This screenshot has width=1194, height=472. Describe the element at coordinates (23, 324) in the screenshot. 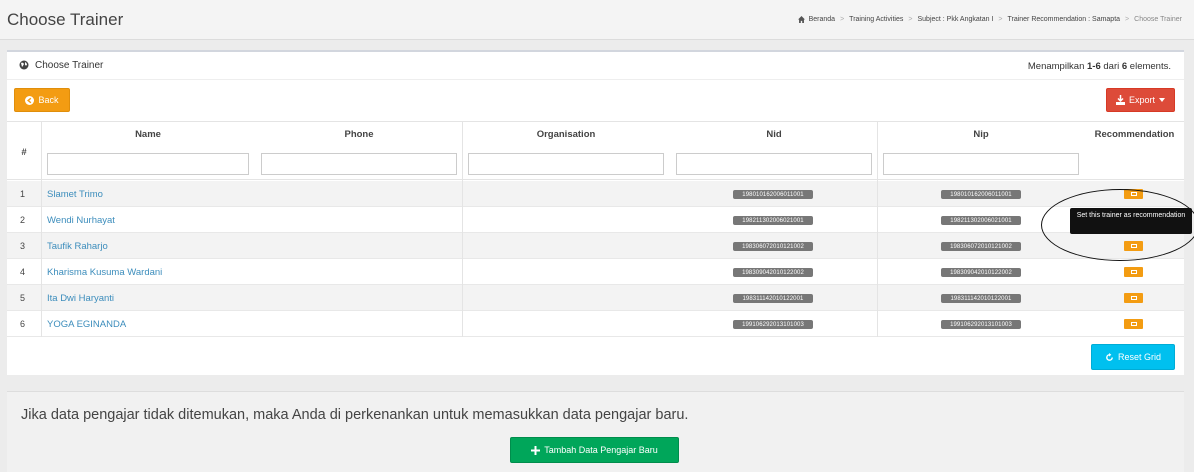

I see `row-number: 6` at that location.